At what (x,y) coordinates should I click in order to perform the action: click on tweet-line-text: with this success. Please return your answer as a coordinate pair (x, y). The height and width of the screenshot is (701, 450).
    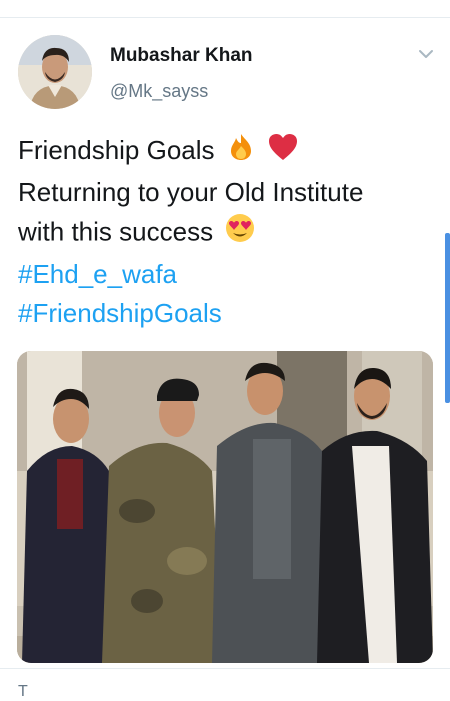
    Looking at the image, I should click on (116, 231).